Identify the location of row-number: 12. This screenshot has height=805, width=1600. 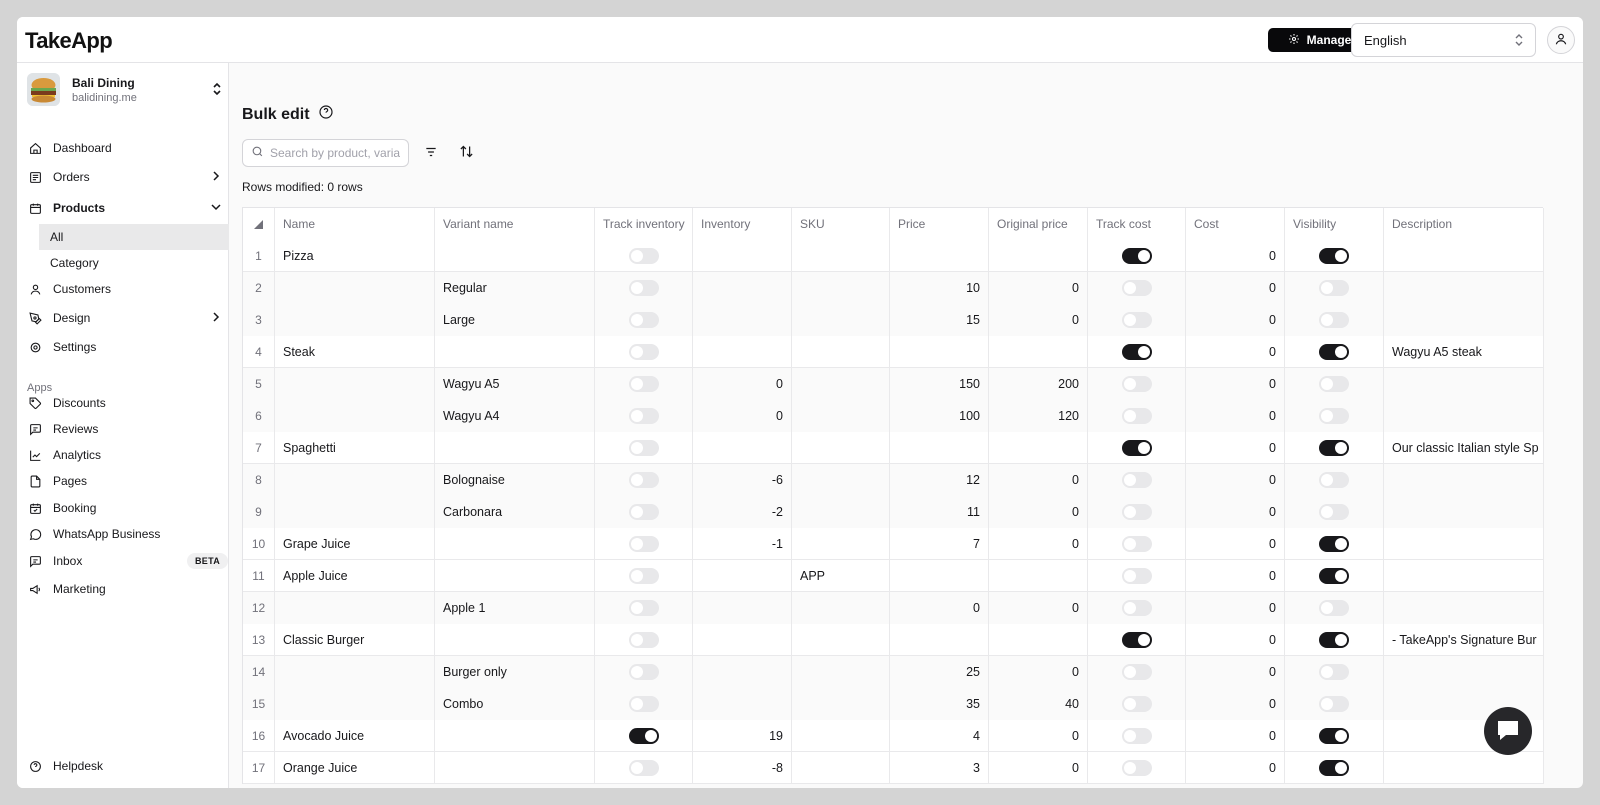
(259, 608).